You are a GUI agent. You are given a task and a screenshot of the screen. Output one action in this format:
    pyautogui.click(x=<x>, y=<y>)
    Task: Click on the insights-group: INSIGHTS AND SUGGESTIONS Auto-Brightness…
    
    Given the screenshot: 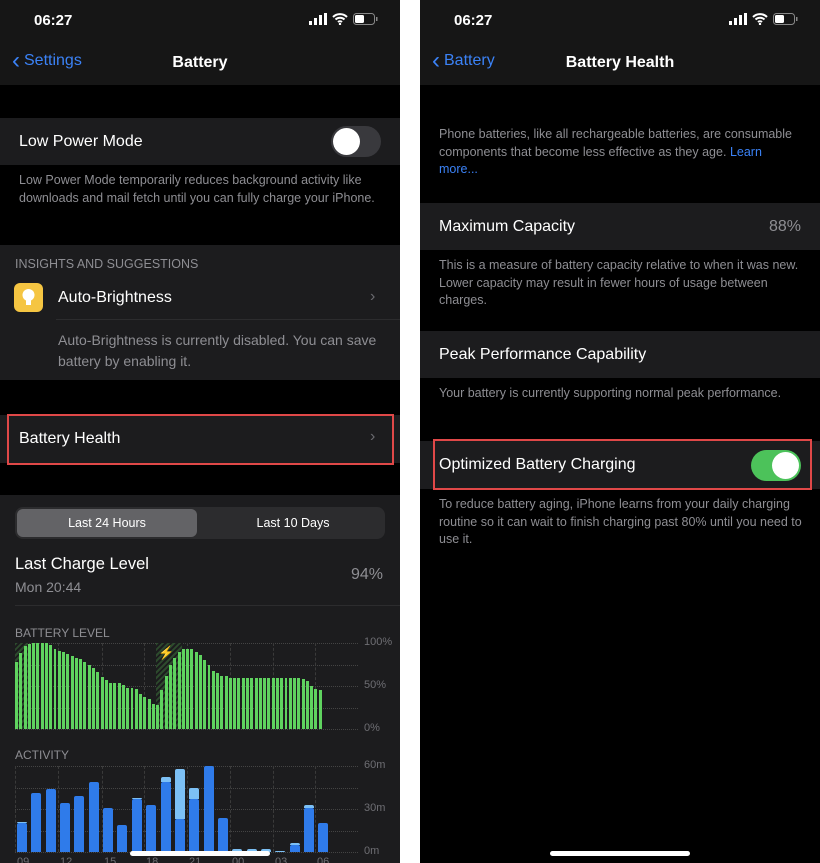 What is the action you would take?
    pyautogui.click(x=200, y=312)
    